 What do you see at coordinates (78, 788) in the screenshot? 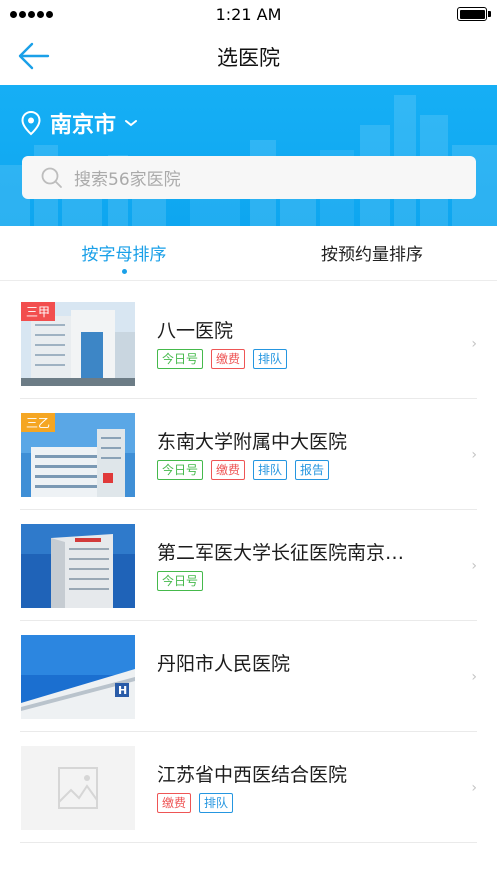
I see `image-placeholder-icon` at bounding box center [78, 788].